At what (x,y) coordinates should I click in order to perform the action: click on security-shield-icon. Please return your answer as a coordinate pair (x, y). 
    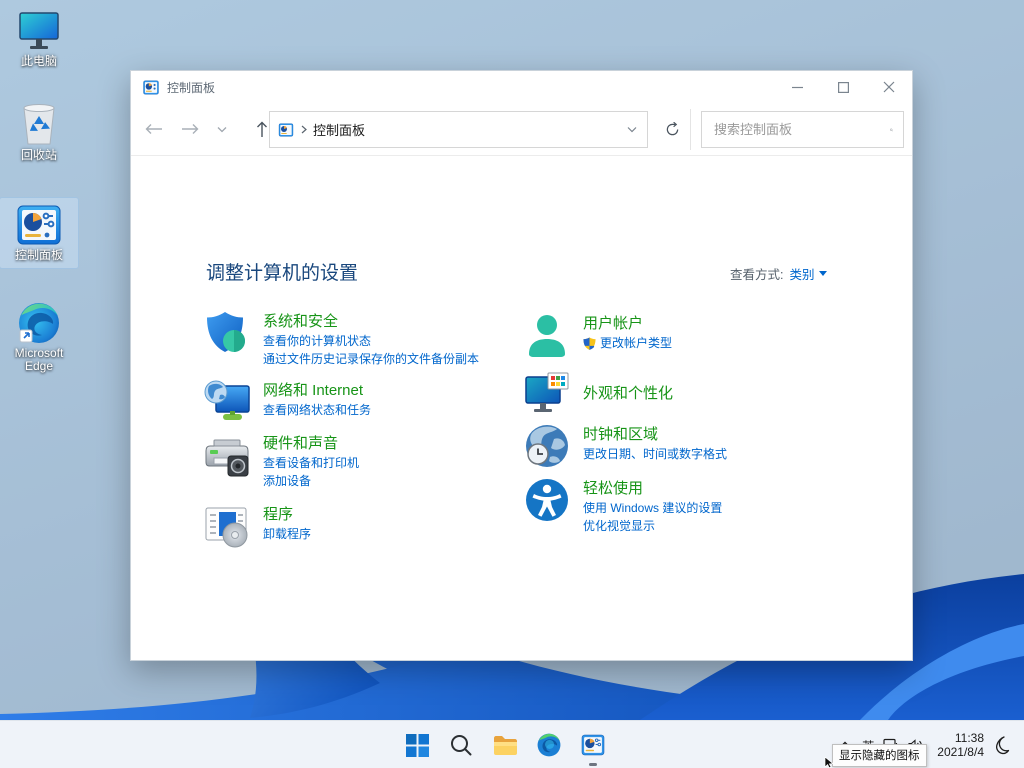
    Looking at the image, I should click on (226, 332).